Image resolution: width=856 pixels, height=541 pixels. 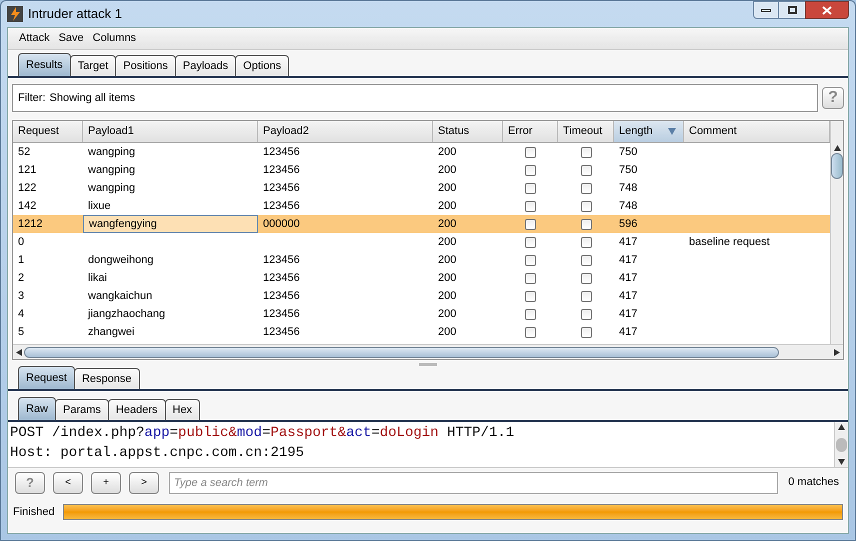 I want to click on menu-item: Attack, so click(x=34, y=38).